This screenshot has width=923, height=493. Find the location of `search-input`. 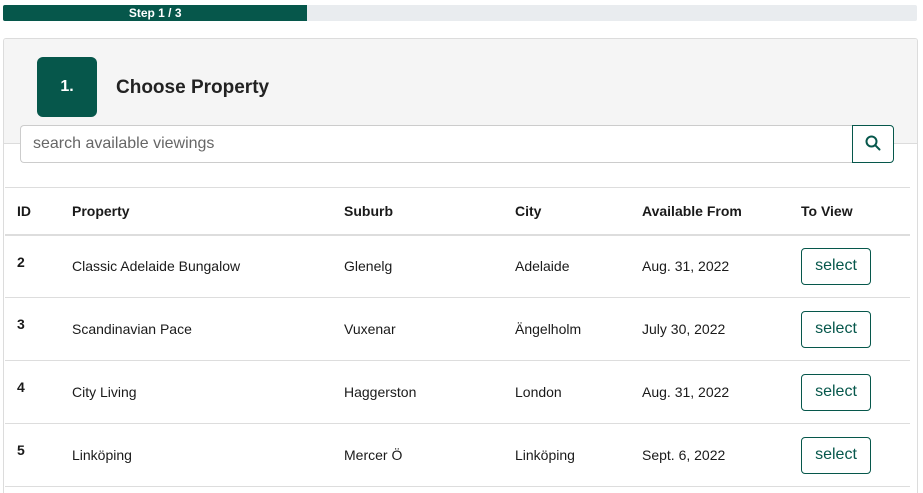

search-input is located at coordinates (436, 144).